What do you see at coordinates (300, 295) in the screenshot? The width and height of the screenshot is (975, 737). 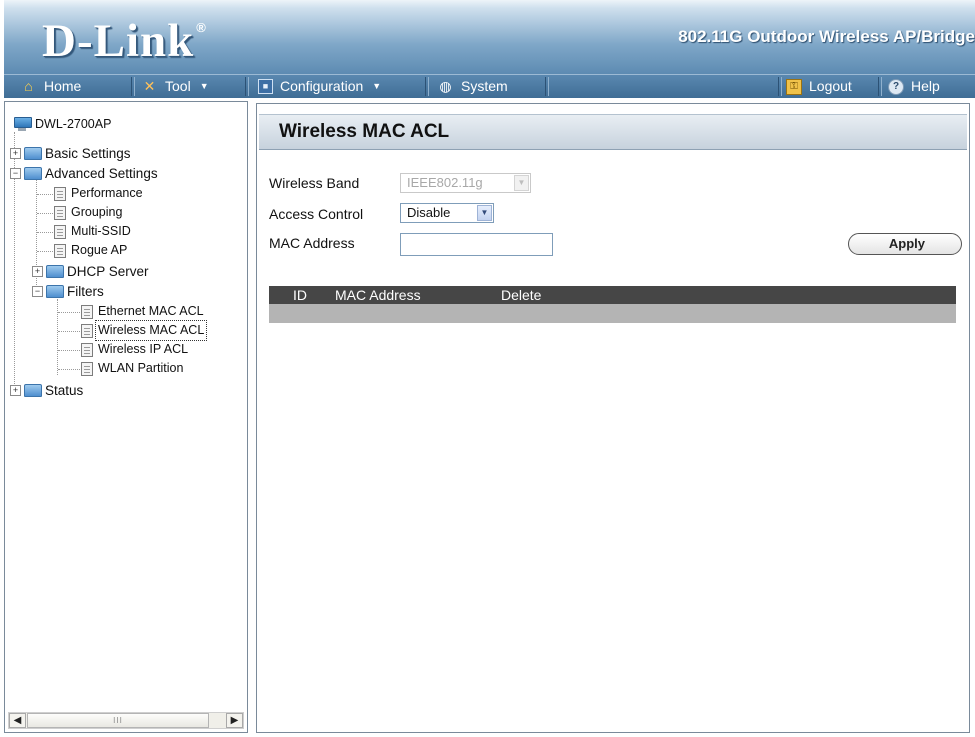 I see `col-id: ID` at bounding box center [300, 295].